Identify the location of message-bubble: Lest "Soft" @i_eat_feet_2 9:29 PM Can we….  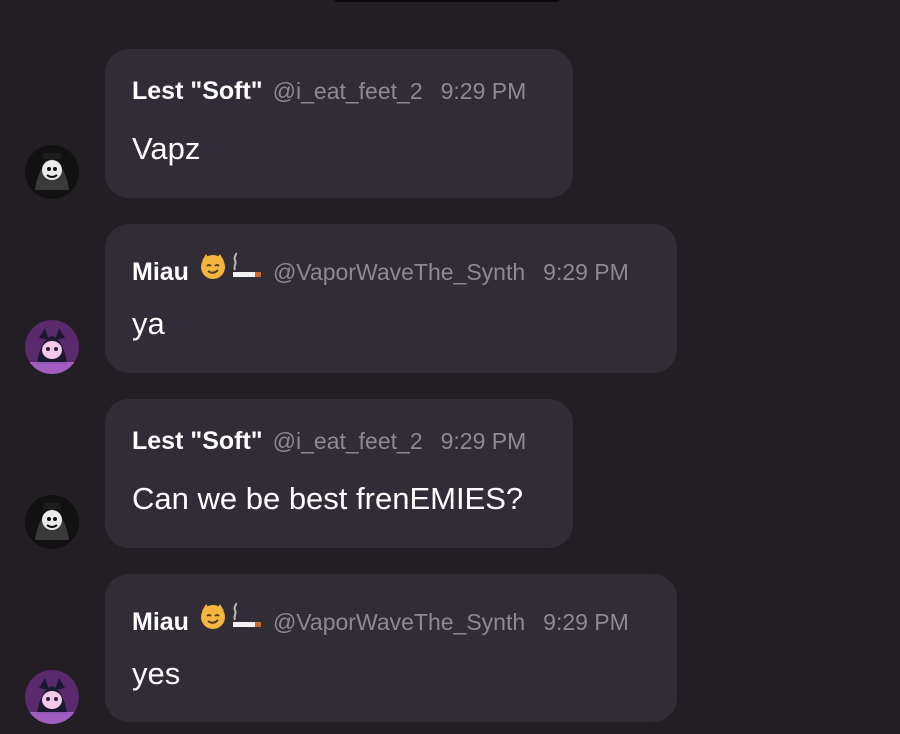
(339, 473).